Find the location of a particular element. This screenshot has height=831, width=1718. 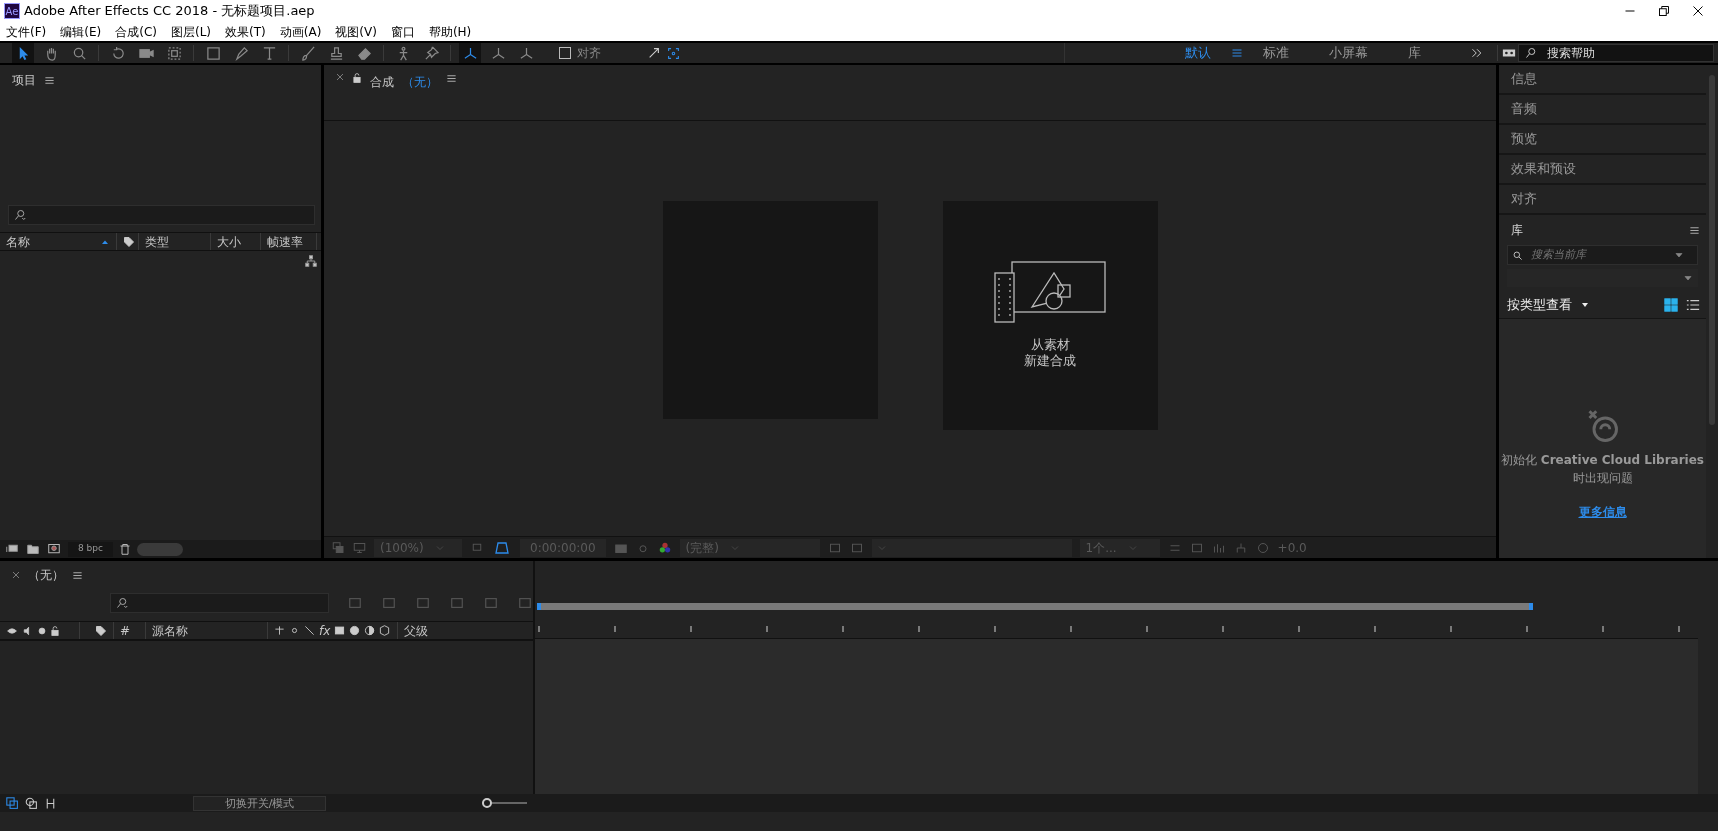

stretch-icon is located at coordinates (50, 803).